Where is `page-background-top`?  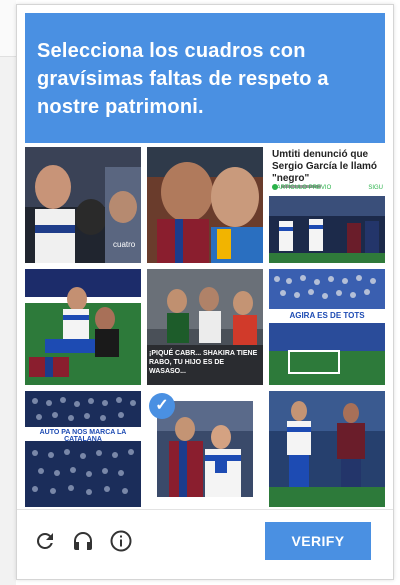
page-background-top is located at coordinates (8, 28).